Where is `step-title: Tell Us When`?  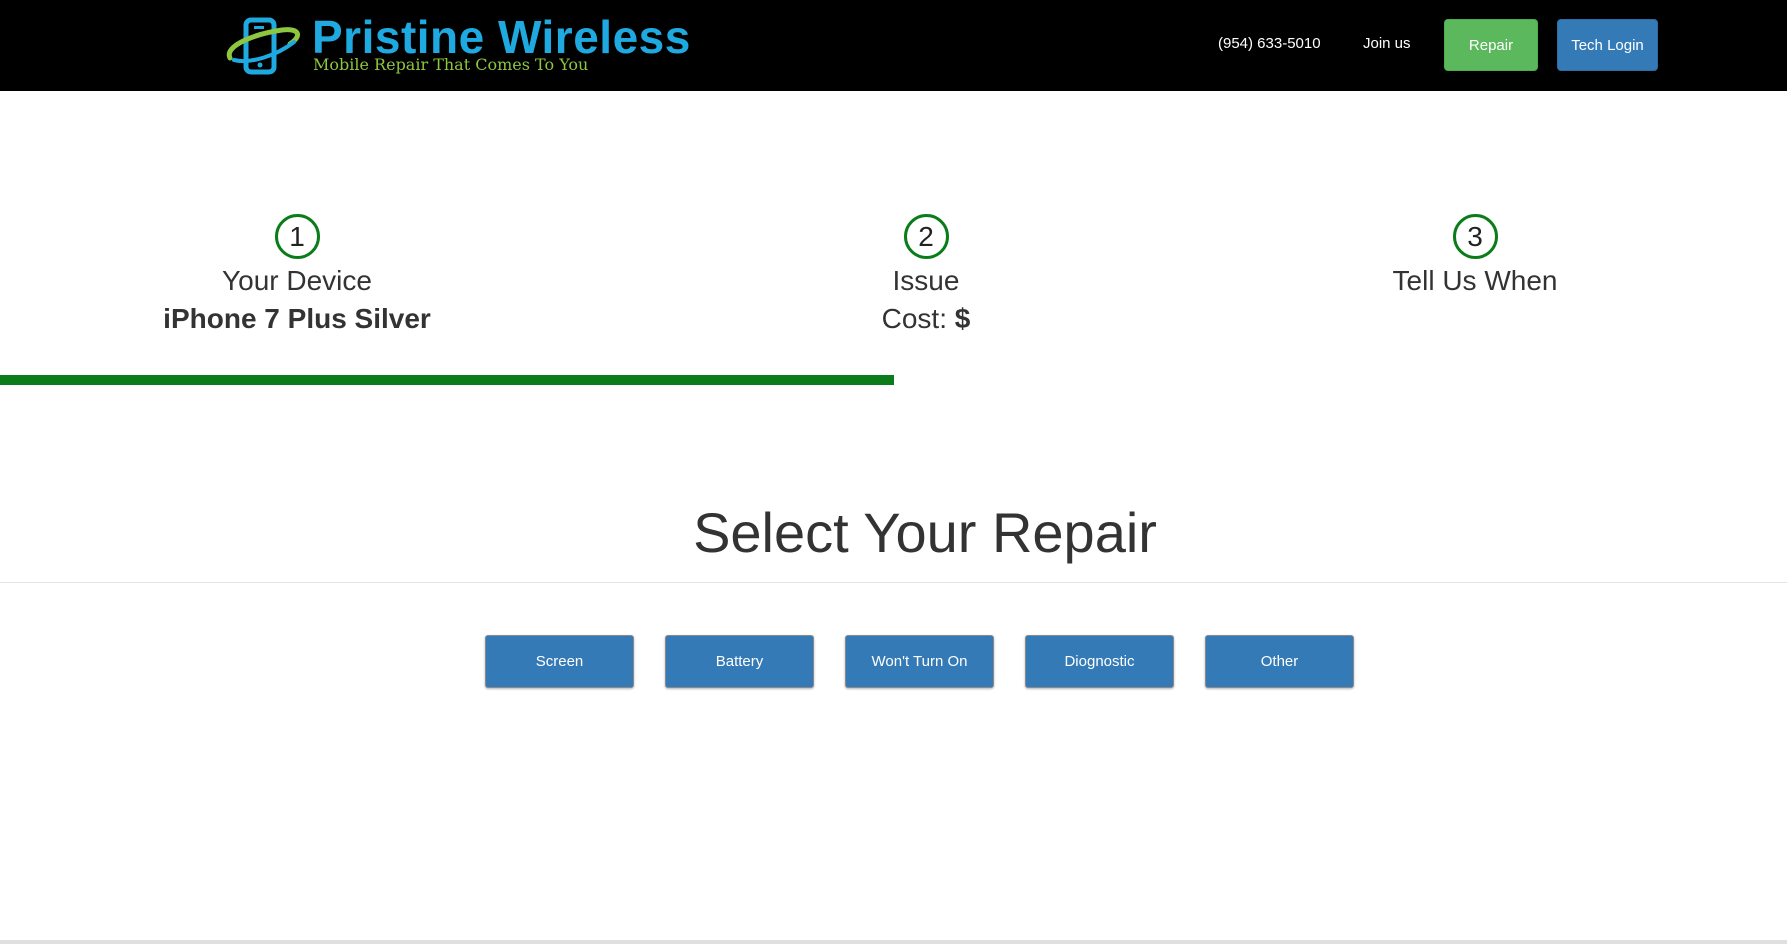
step-title: Tell Us When is located at coordinates (1475, 280).